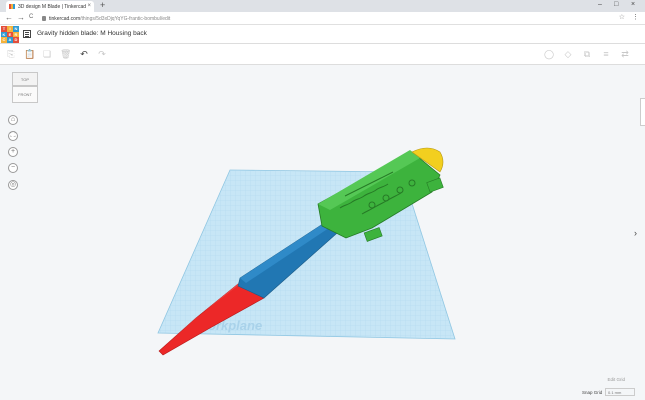 This screenshot has width=645, height=400. I want to click on edit-grid-button: Edit Grid, so click(616, 379).